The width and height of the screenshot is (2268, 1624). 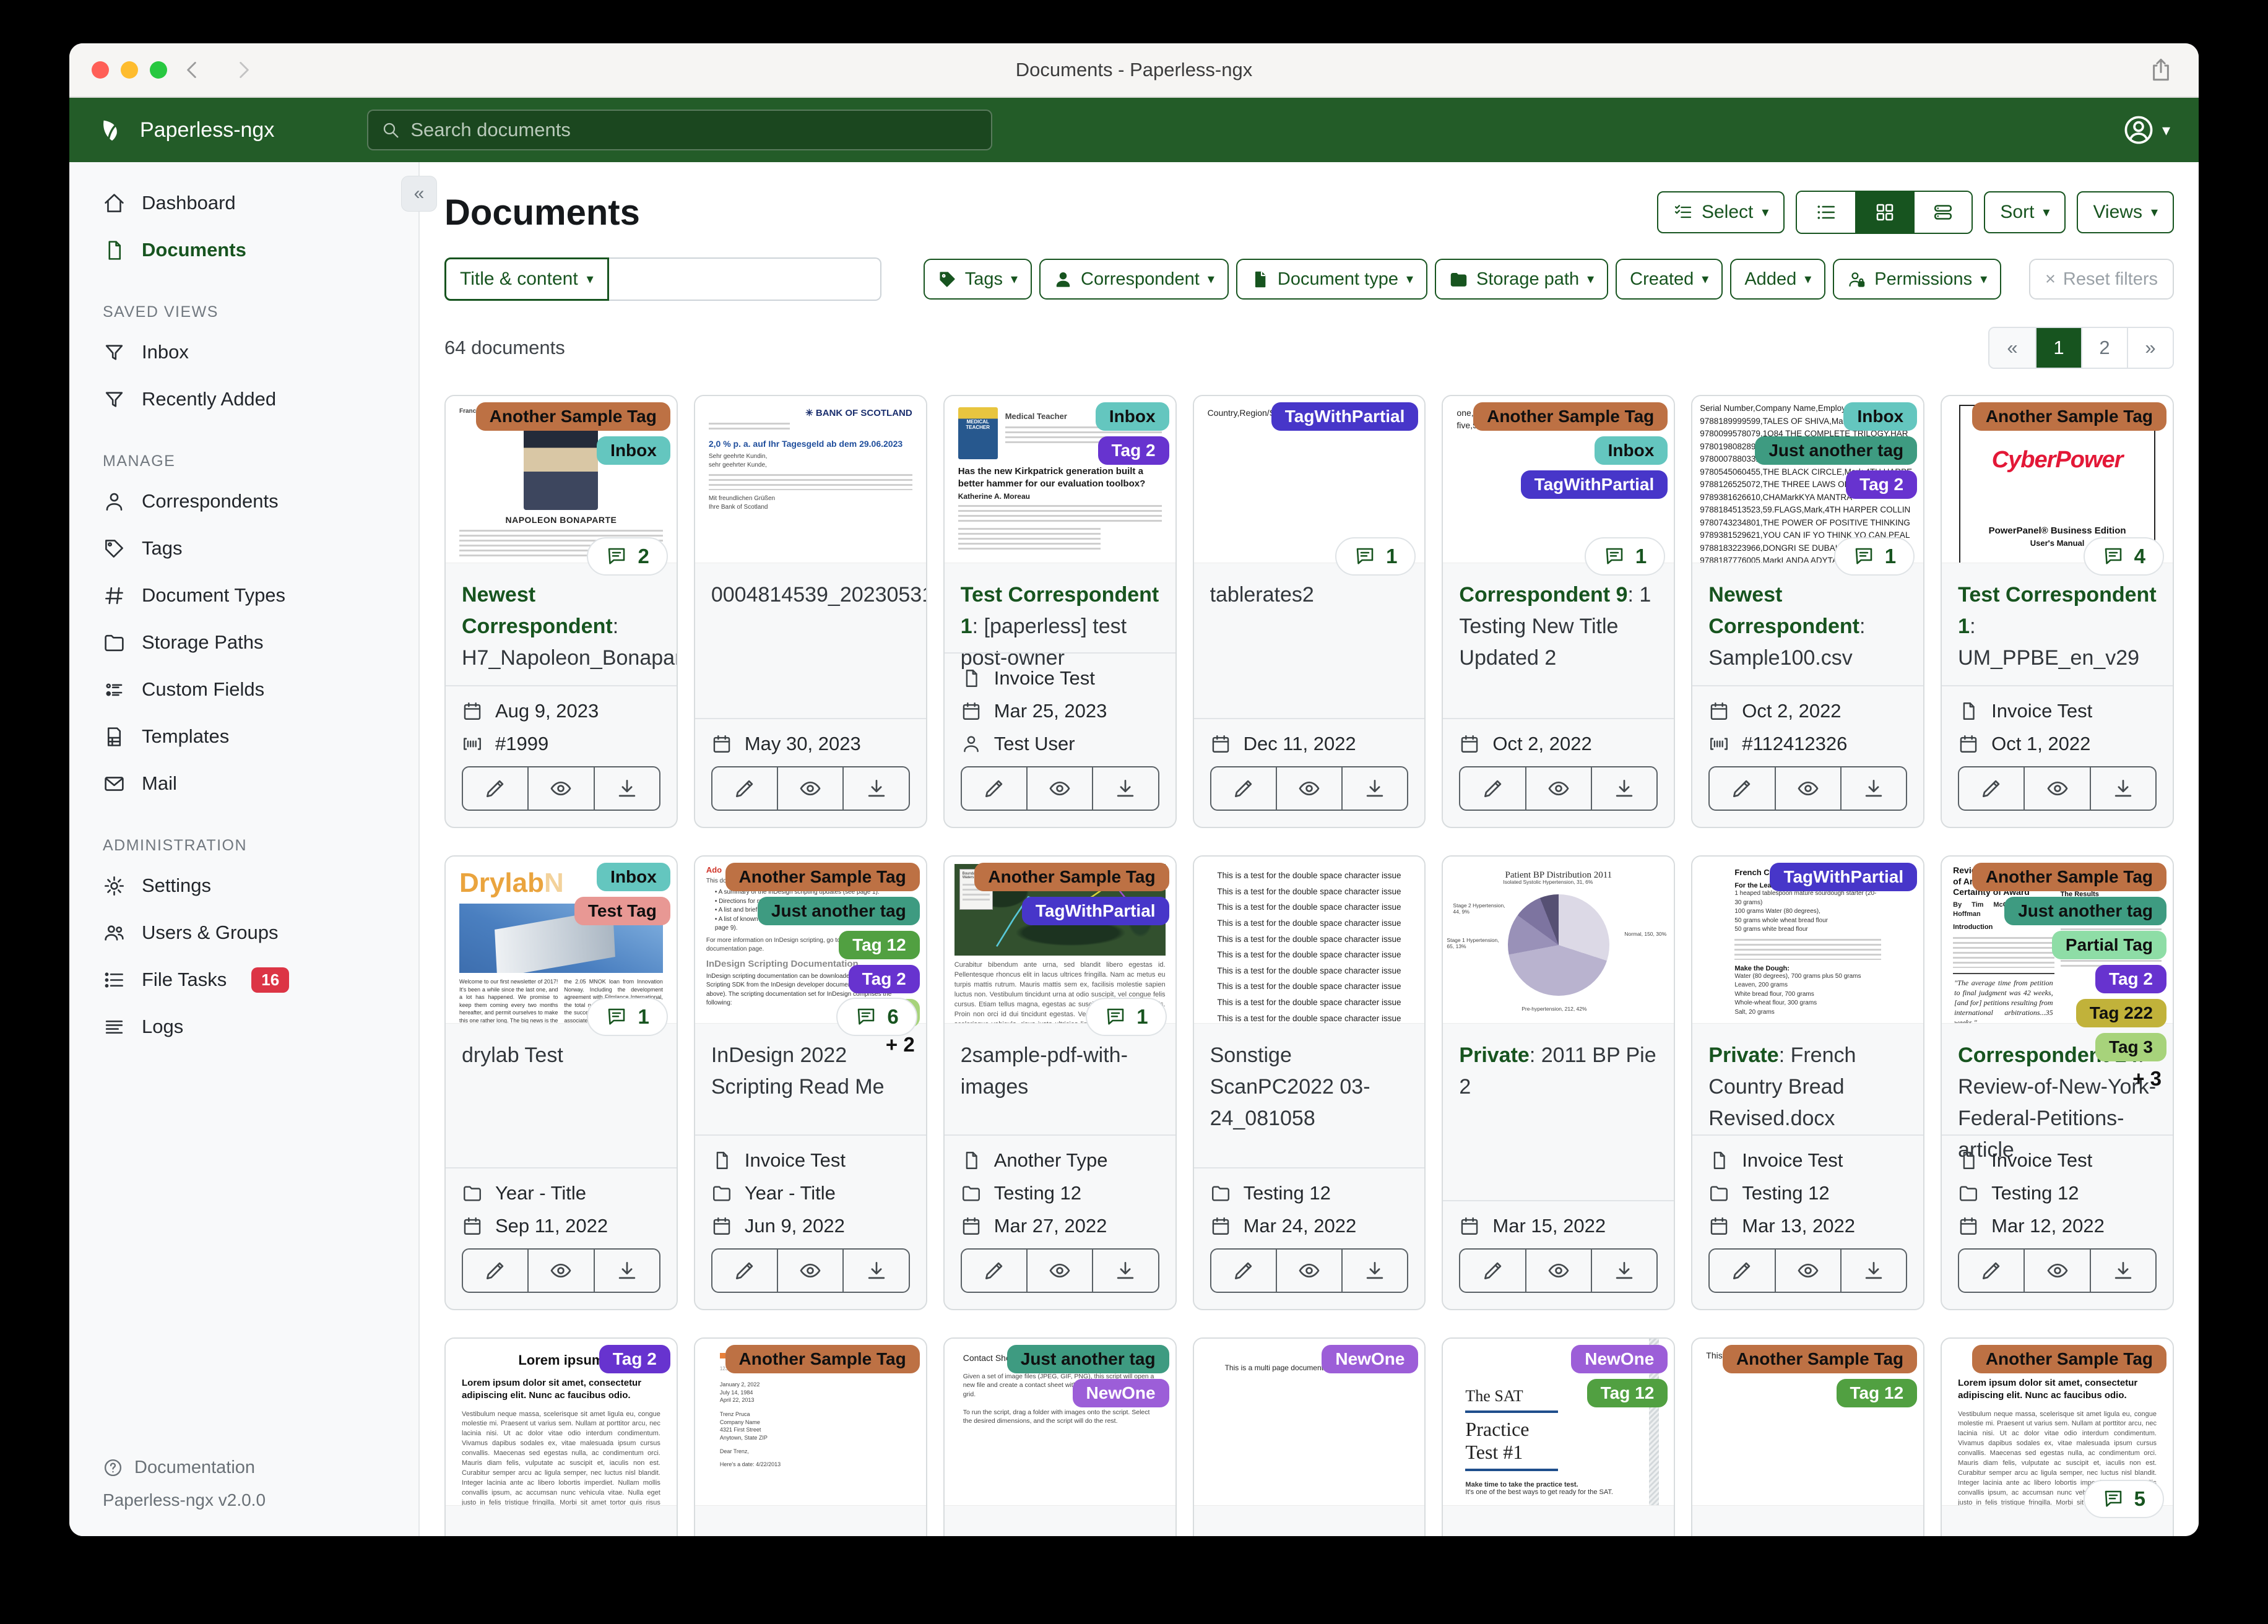 What do you see at coordinates (1558, 1071) in the screenshot?
I see `document-title: Private: 2011 BP Pie 2` at bounding box center [1558, 1071].